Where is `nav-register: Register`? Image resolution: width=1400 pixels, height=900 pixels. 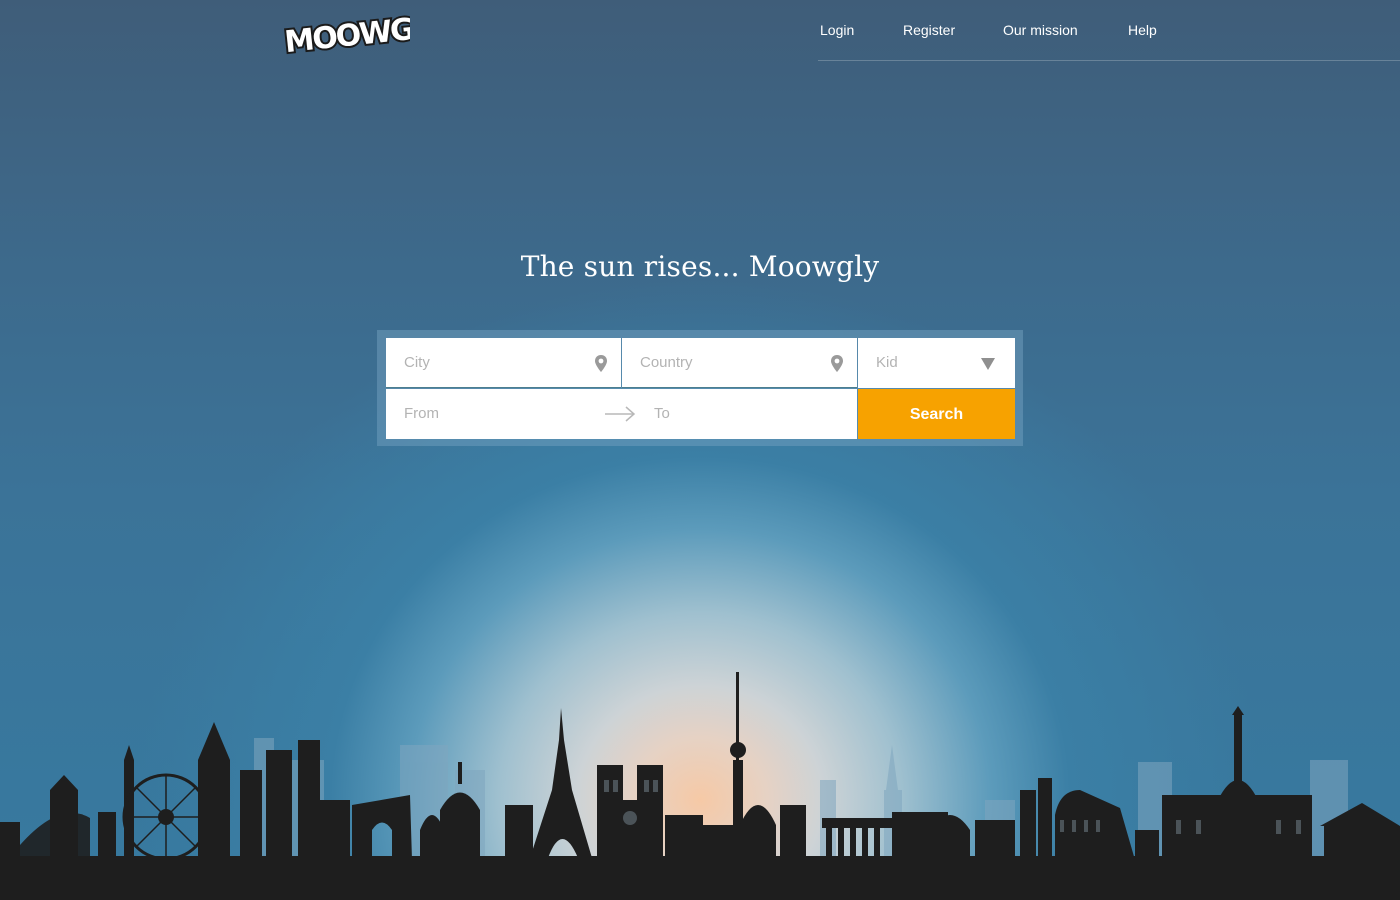
nav-register: Register is located at coordinates (929, 30).